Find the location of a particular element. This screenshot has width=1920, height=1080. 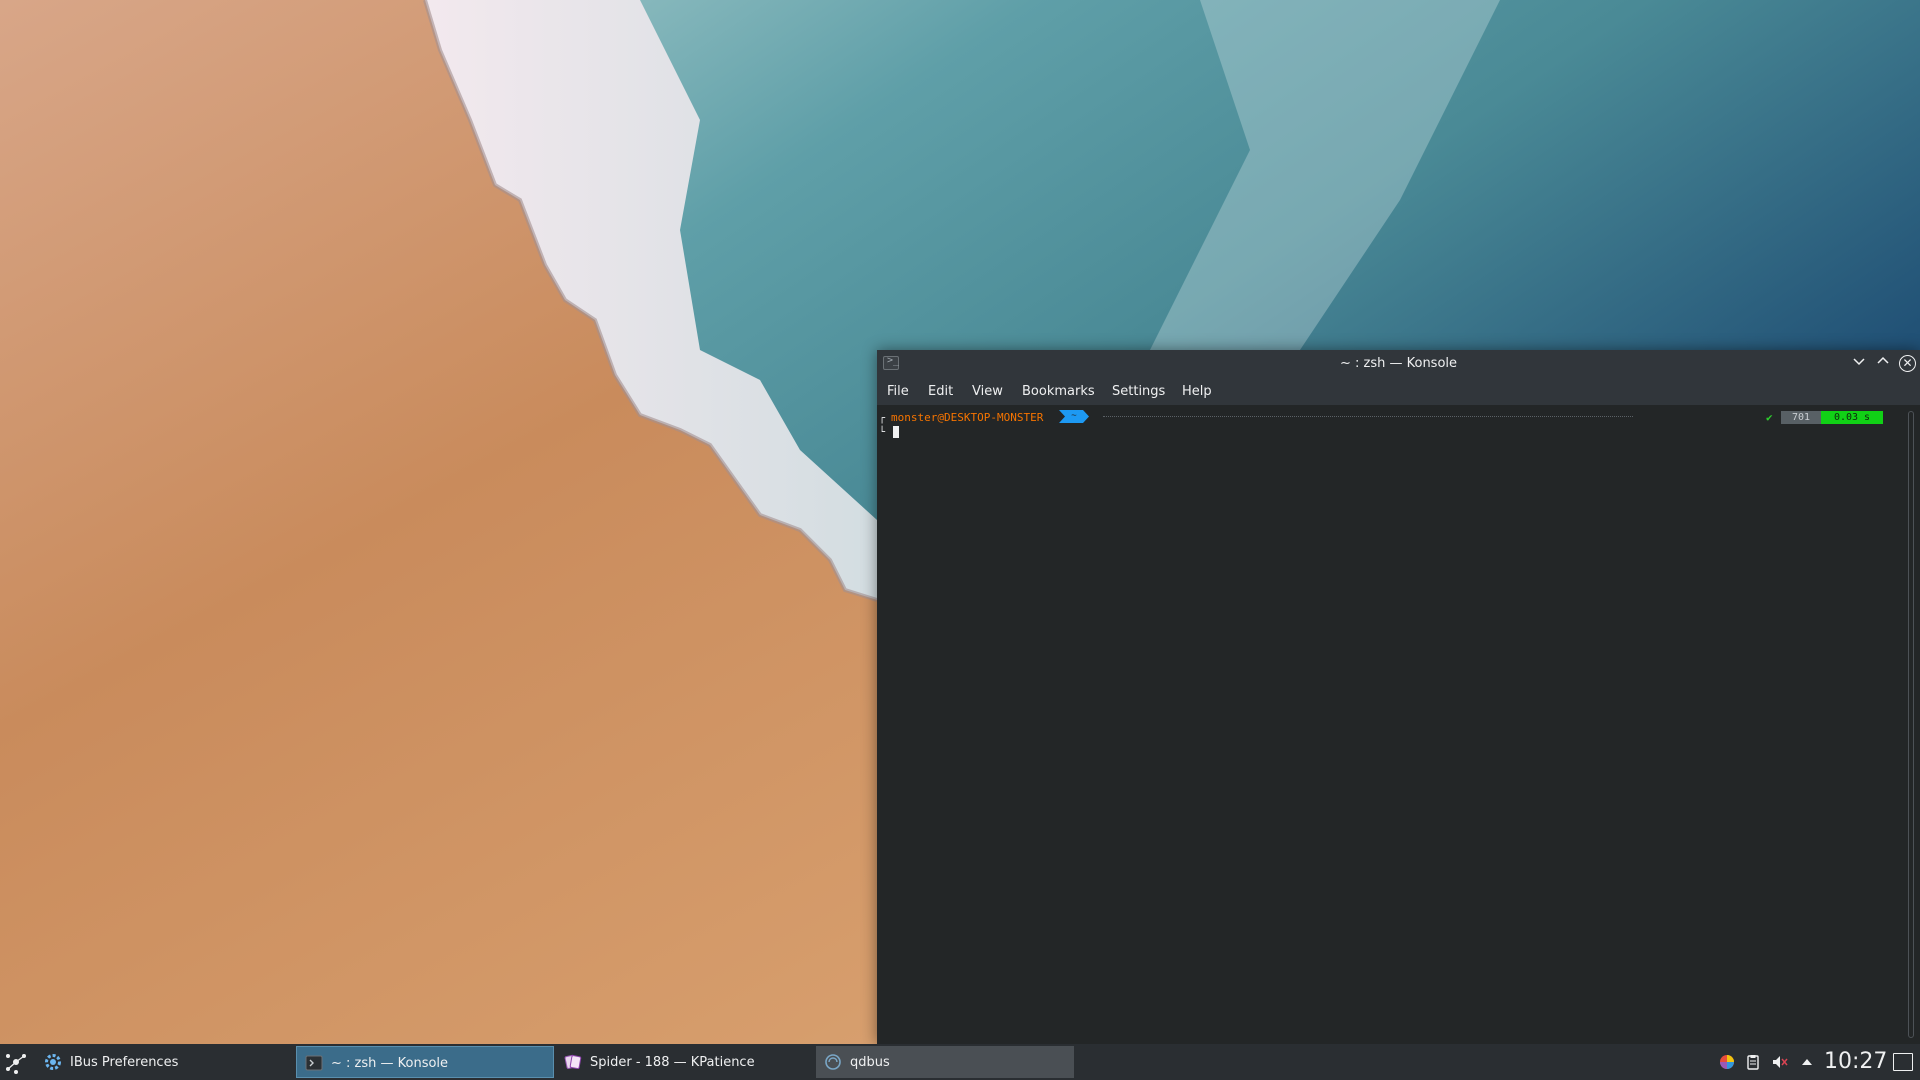

expand-tray-icon is located at coordinates (1807, 1062).